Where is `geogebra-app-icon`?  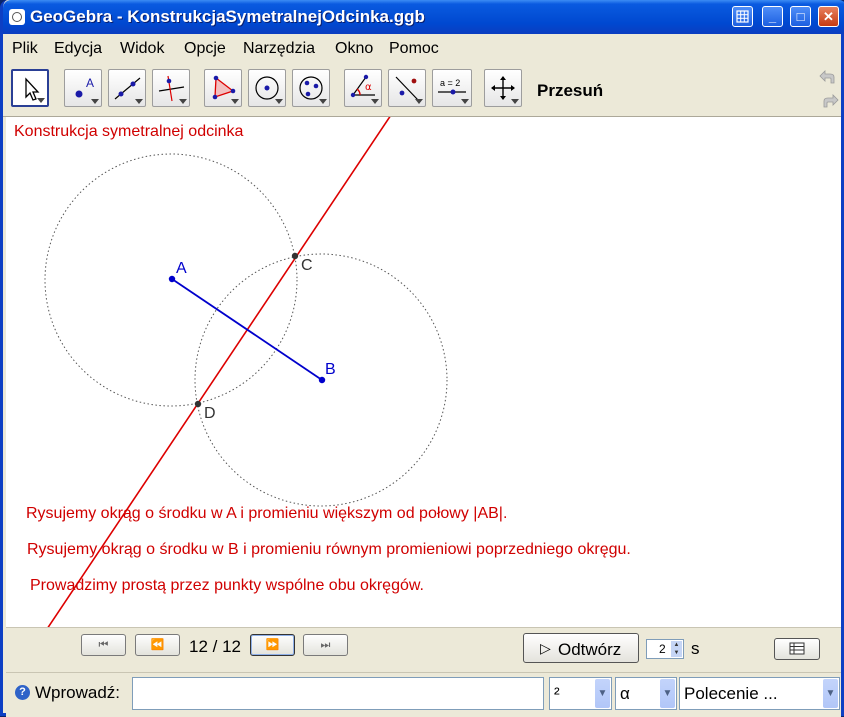
geogebra-app-icon is located at coordinates (17, 17).